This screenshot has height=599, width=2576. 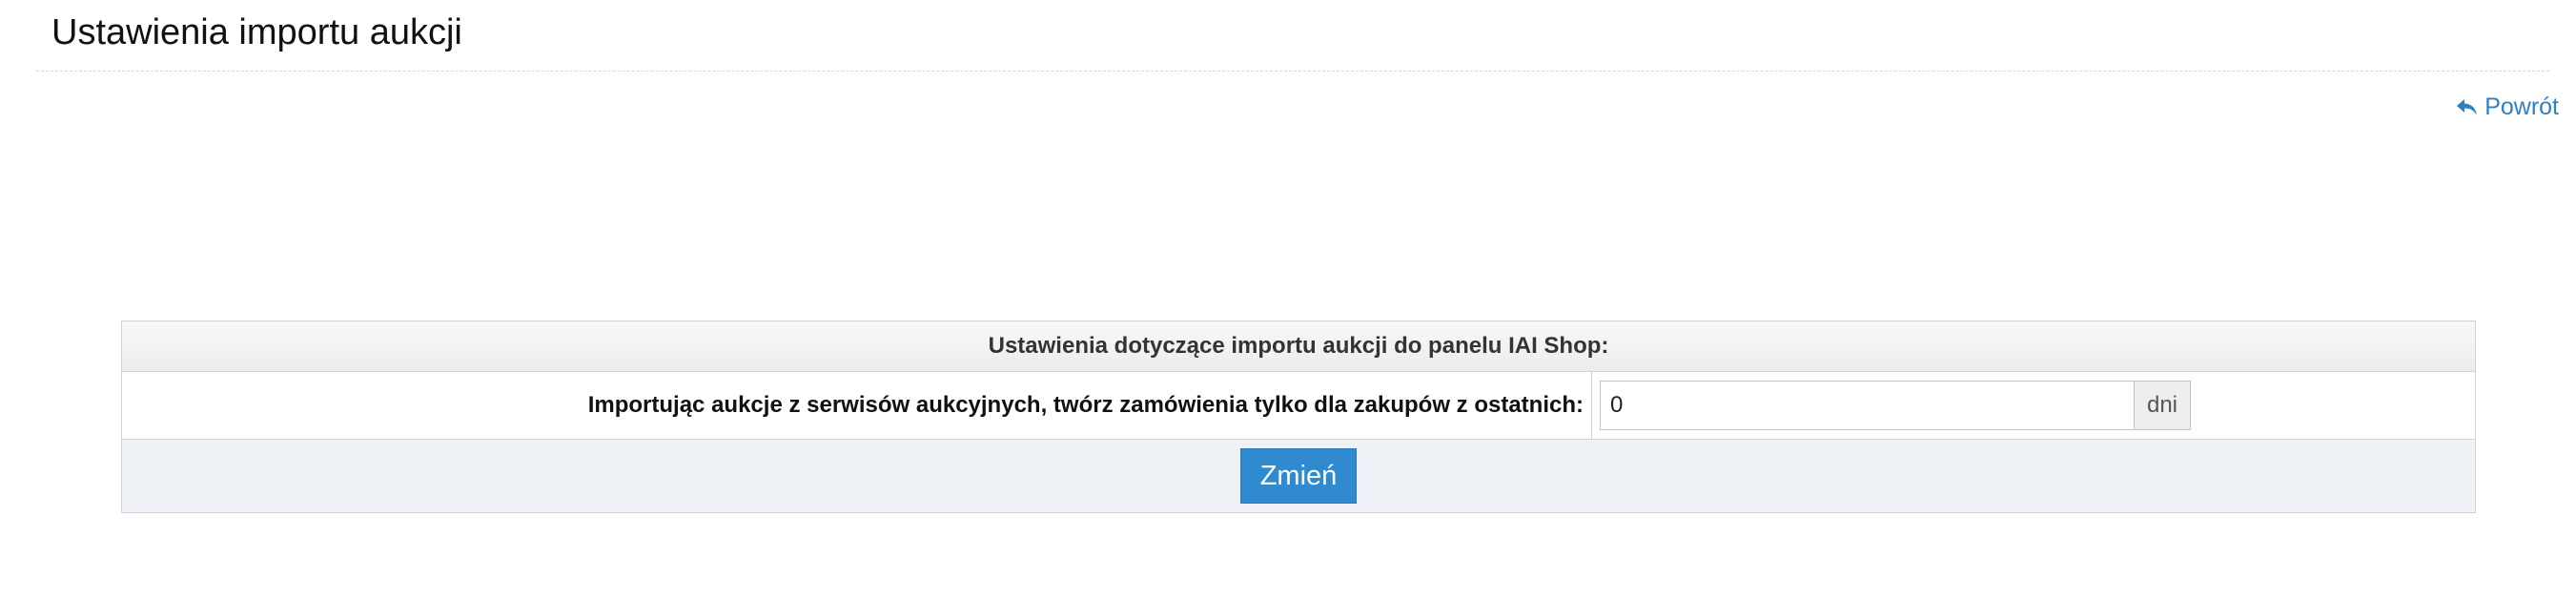 What do you see at coordinates (1292, 36) in the screenshot?
I see `page-header: Ustawienia importu aukcji` at bounding box center [1292, 36].